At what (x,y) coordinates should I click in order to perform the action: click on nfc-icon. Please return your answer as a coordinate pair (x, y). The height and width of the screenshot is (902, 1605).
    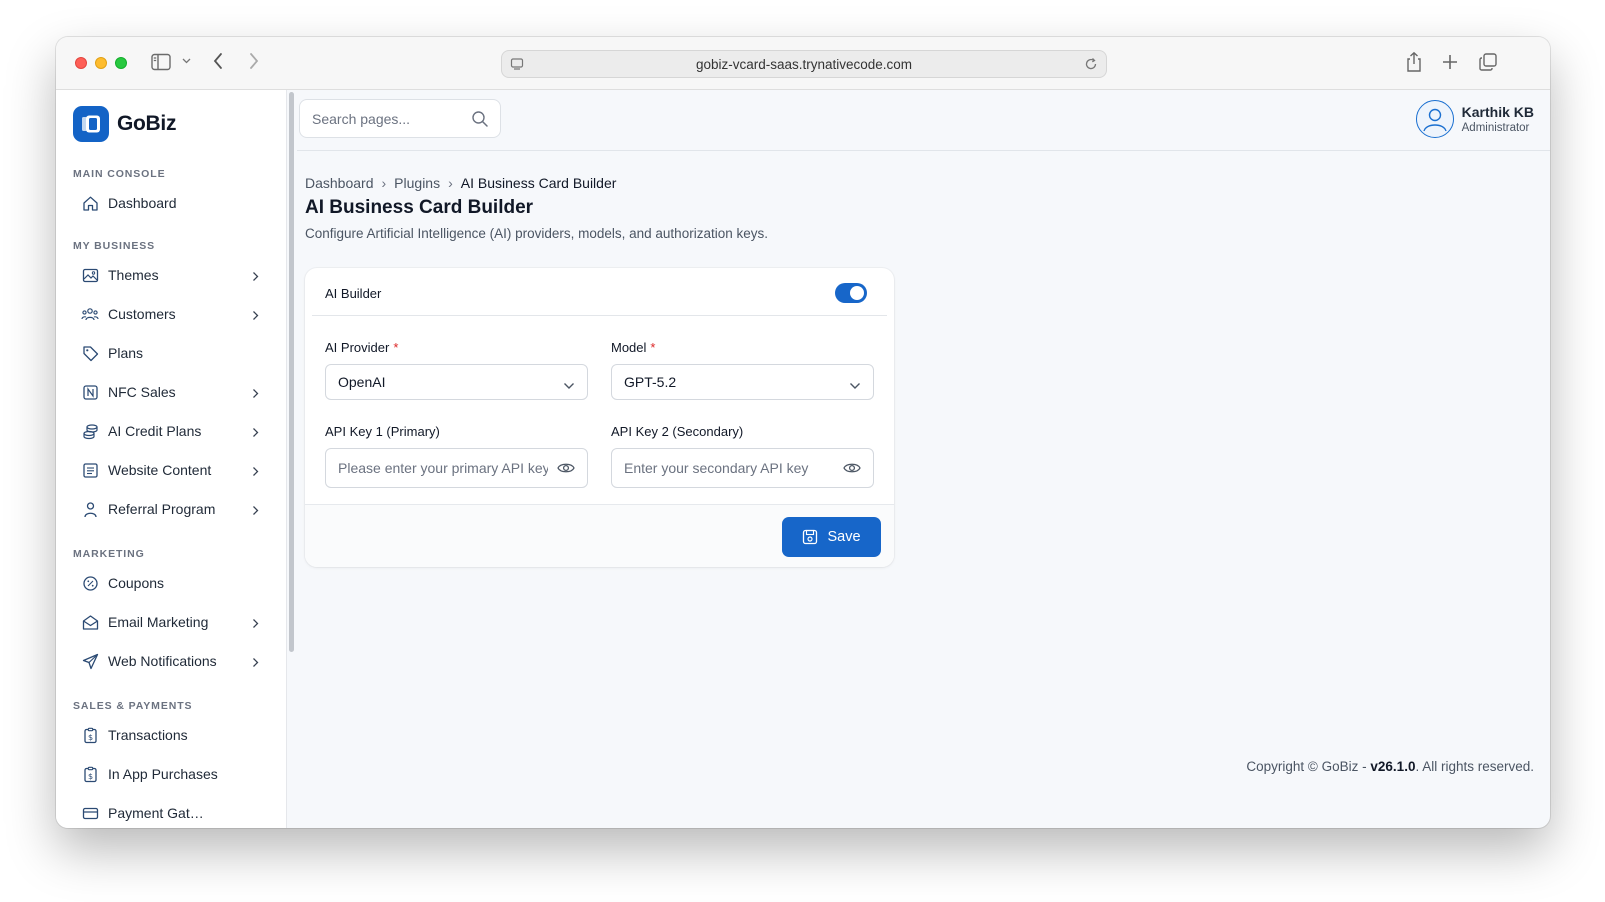
    Looking at the image, I should click on (90, 392).